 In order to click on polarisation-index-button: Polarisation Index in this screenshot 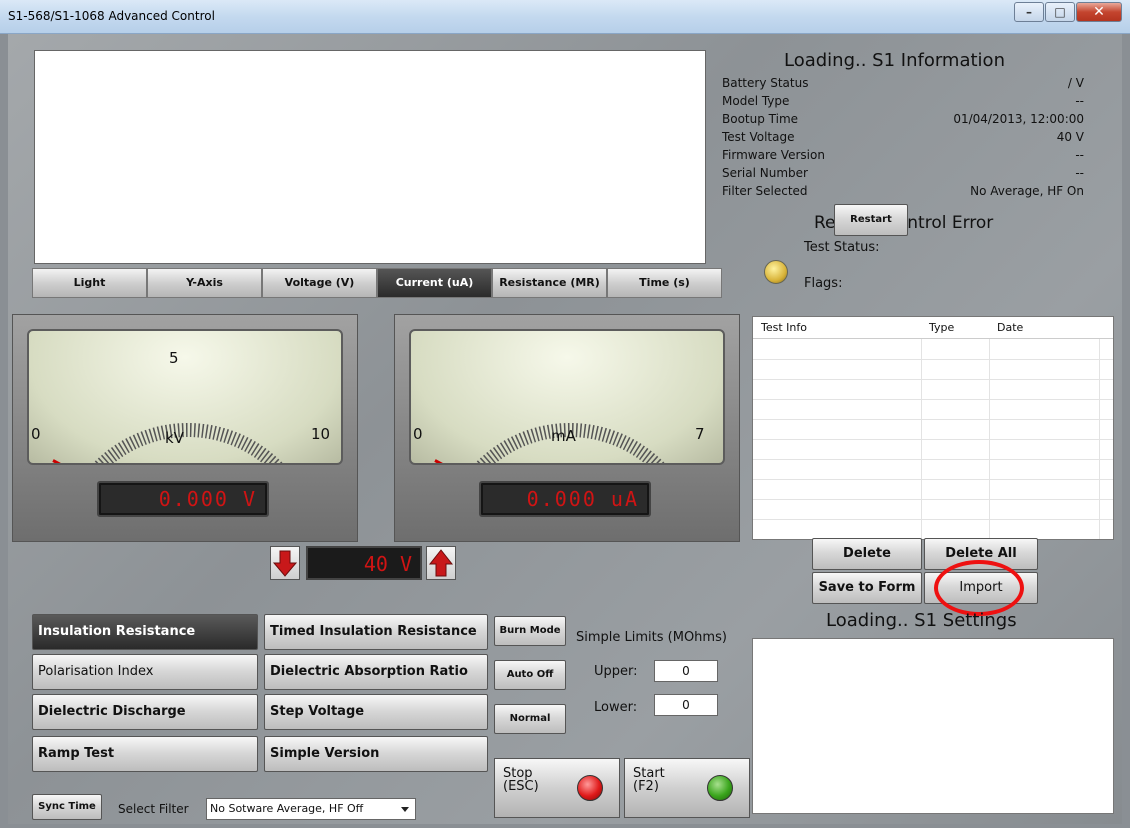, I will do `click(145, 672)`.